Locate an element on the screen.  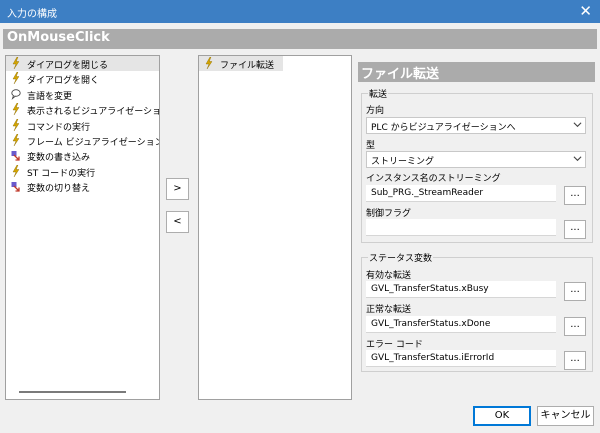
list-item: 表示されるビジュアライゼーションを変 is located at coordinates (82, 109).